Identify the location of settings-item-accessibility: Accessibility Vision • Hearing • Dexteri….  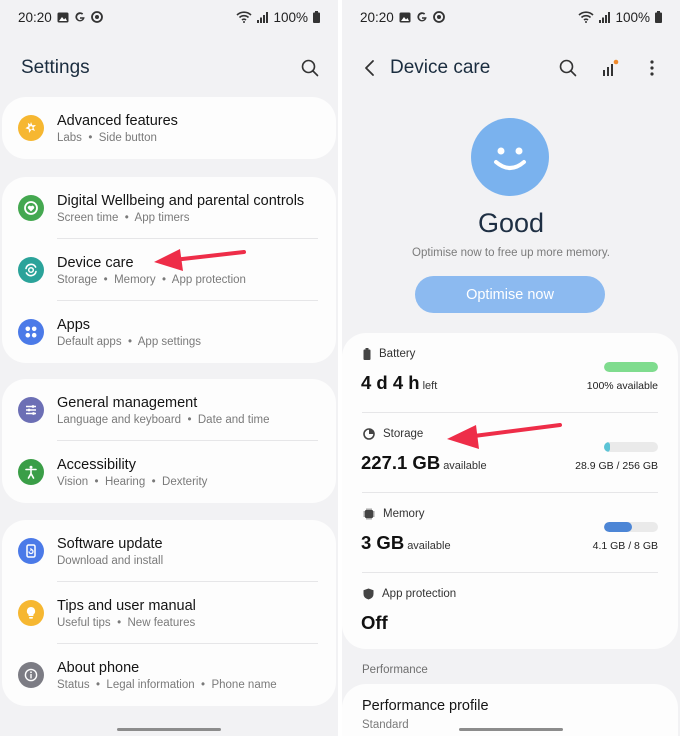
(169, 472).